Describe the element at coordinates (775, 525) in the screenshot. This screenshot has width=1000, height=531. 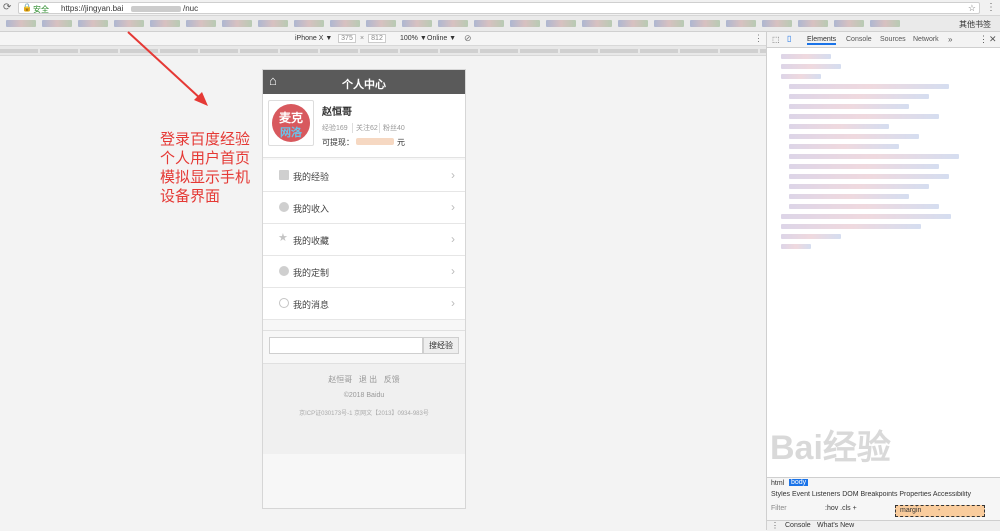
I see `drawer-menu-icon: ⋮` at that location.